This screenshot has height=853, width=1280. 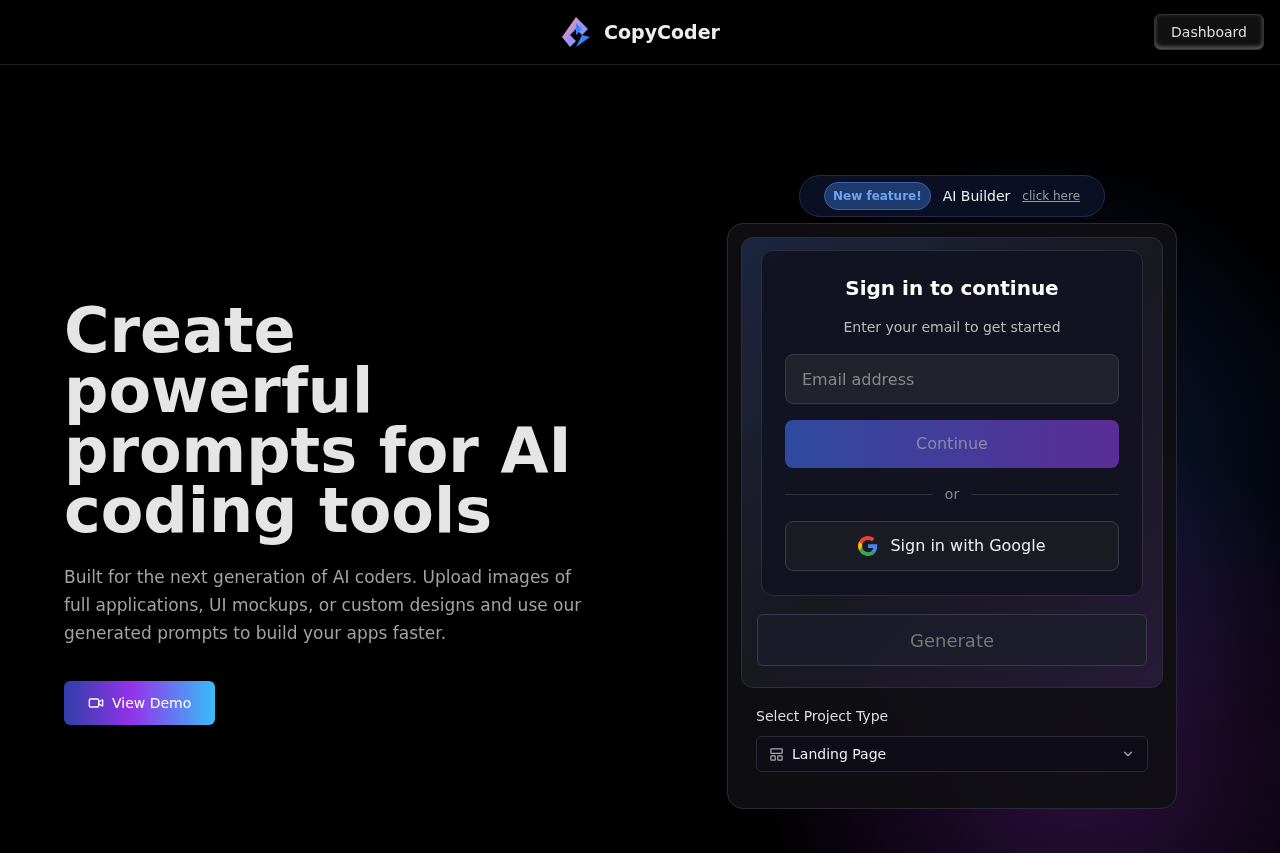 I want to click on dashboard-button: Dashboard, so click(x=1209, y=32).